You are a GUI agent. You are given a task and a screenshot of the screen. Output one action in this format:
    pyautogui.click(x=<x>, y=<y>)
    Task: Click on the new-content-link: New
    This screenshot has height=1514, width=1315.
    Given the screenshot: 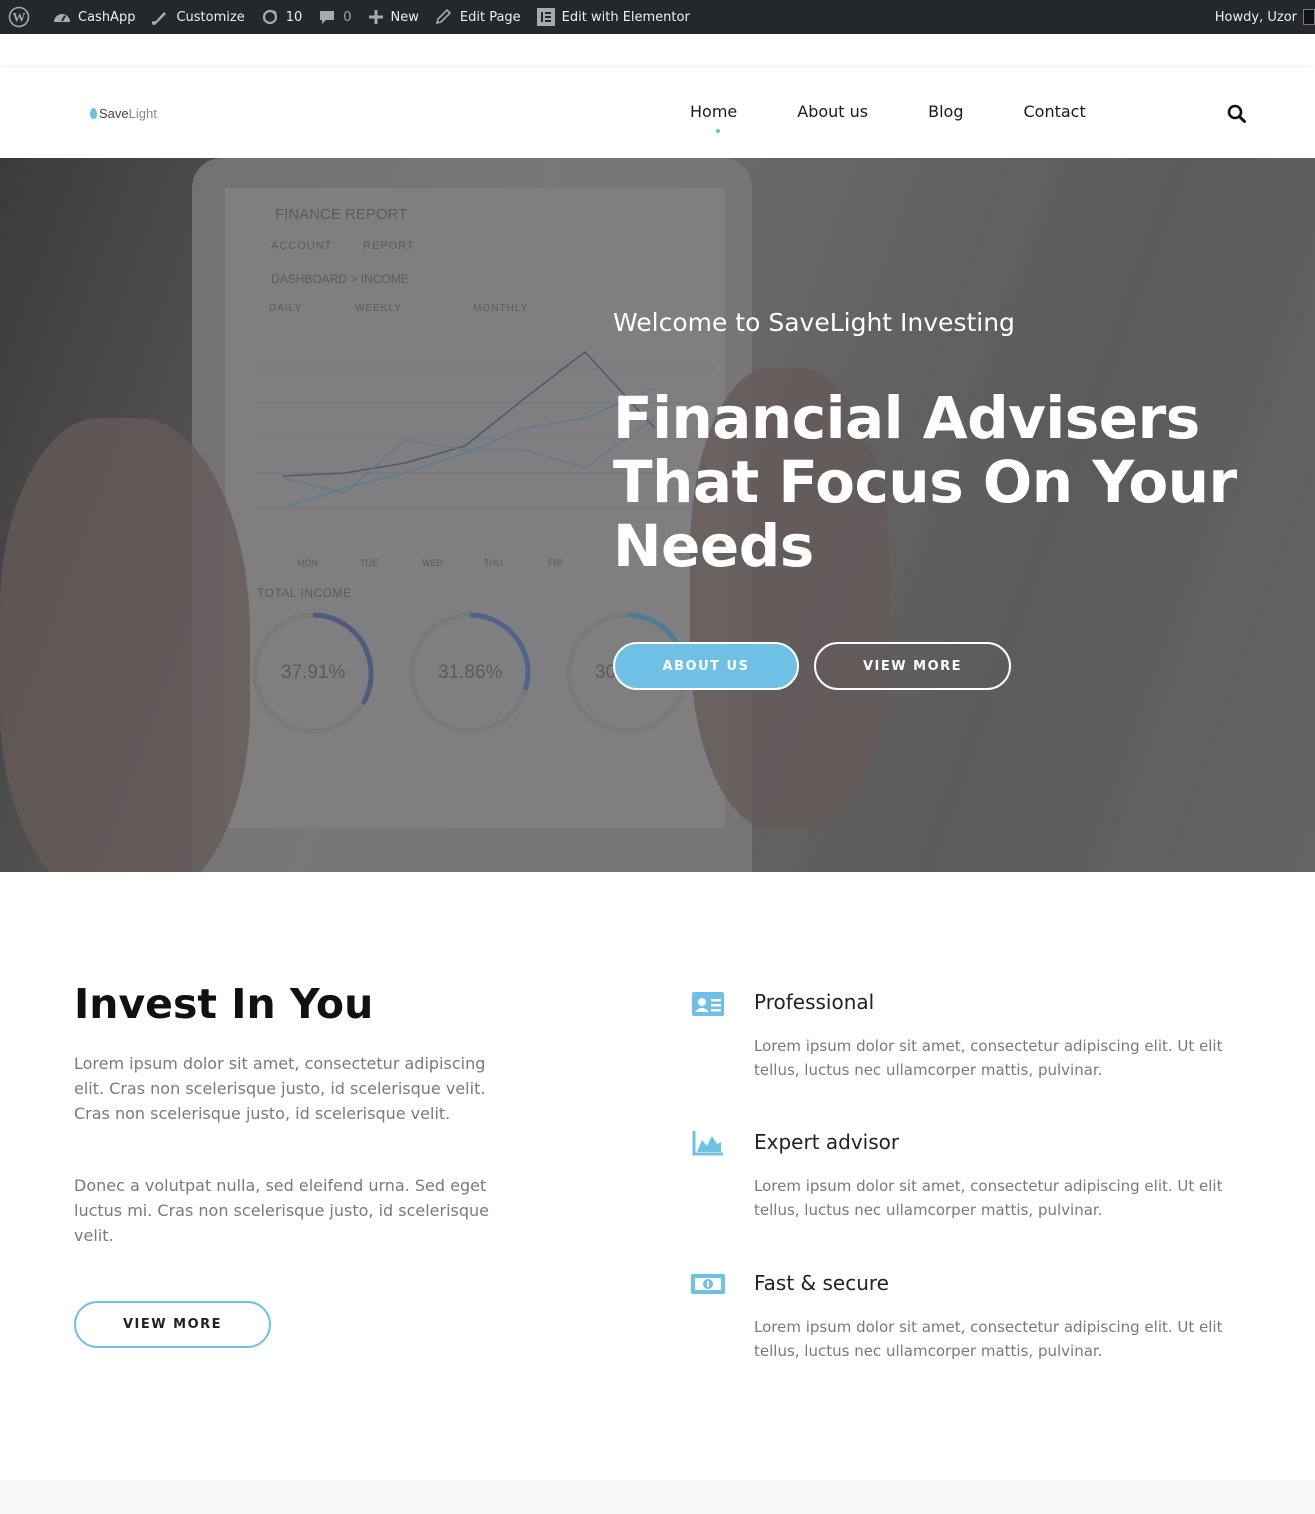 What is the action you would take?
    pyautogui.click(x=393, y=17)
    